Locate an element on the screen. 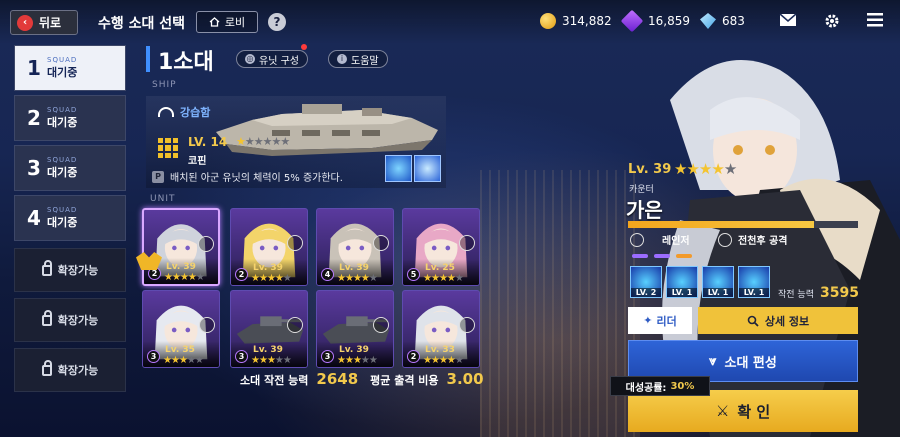  unit-card-7: 3 Lv. 39 ★★★★★ is located at coordinates (355, 329).